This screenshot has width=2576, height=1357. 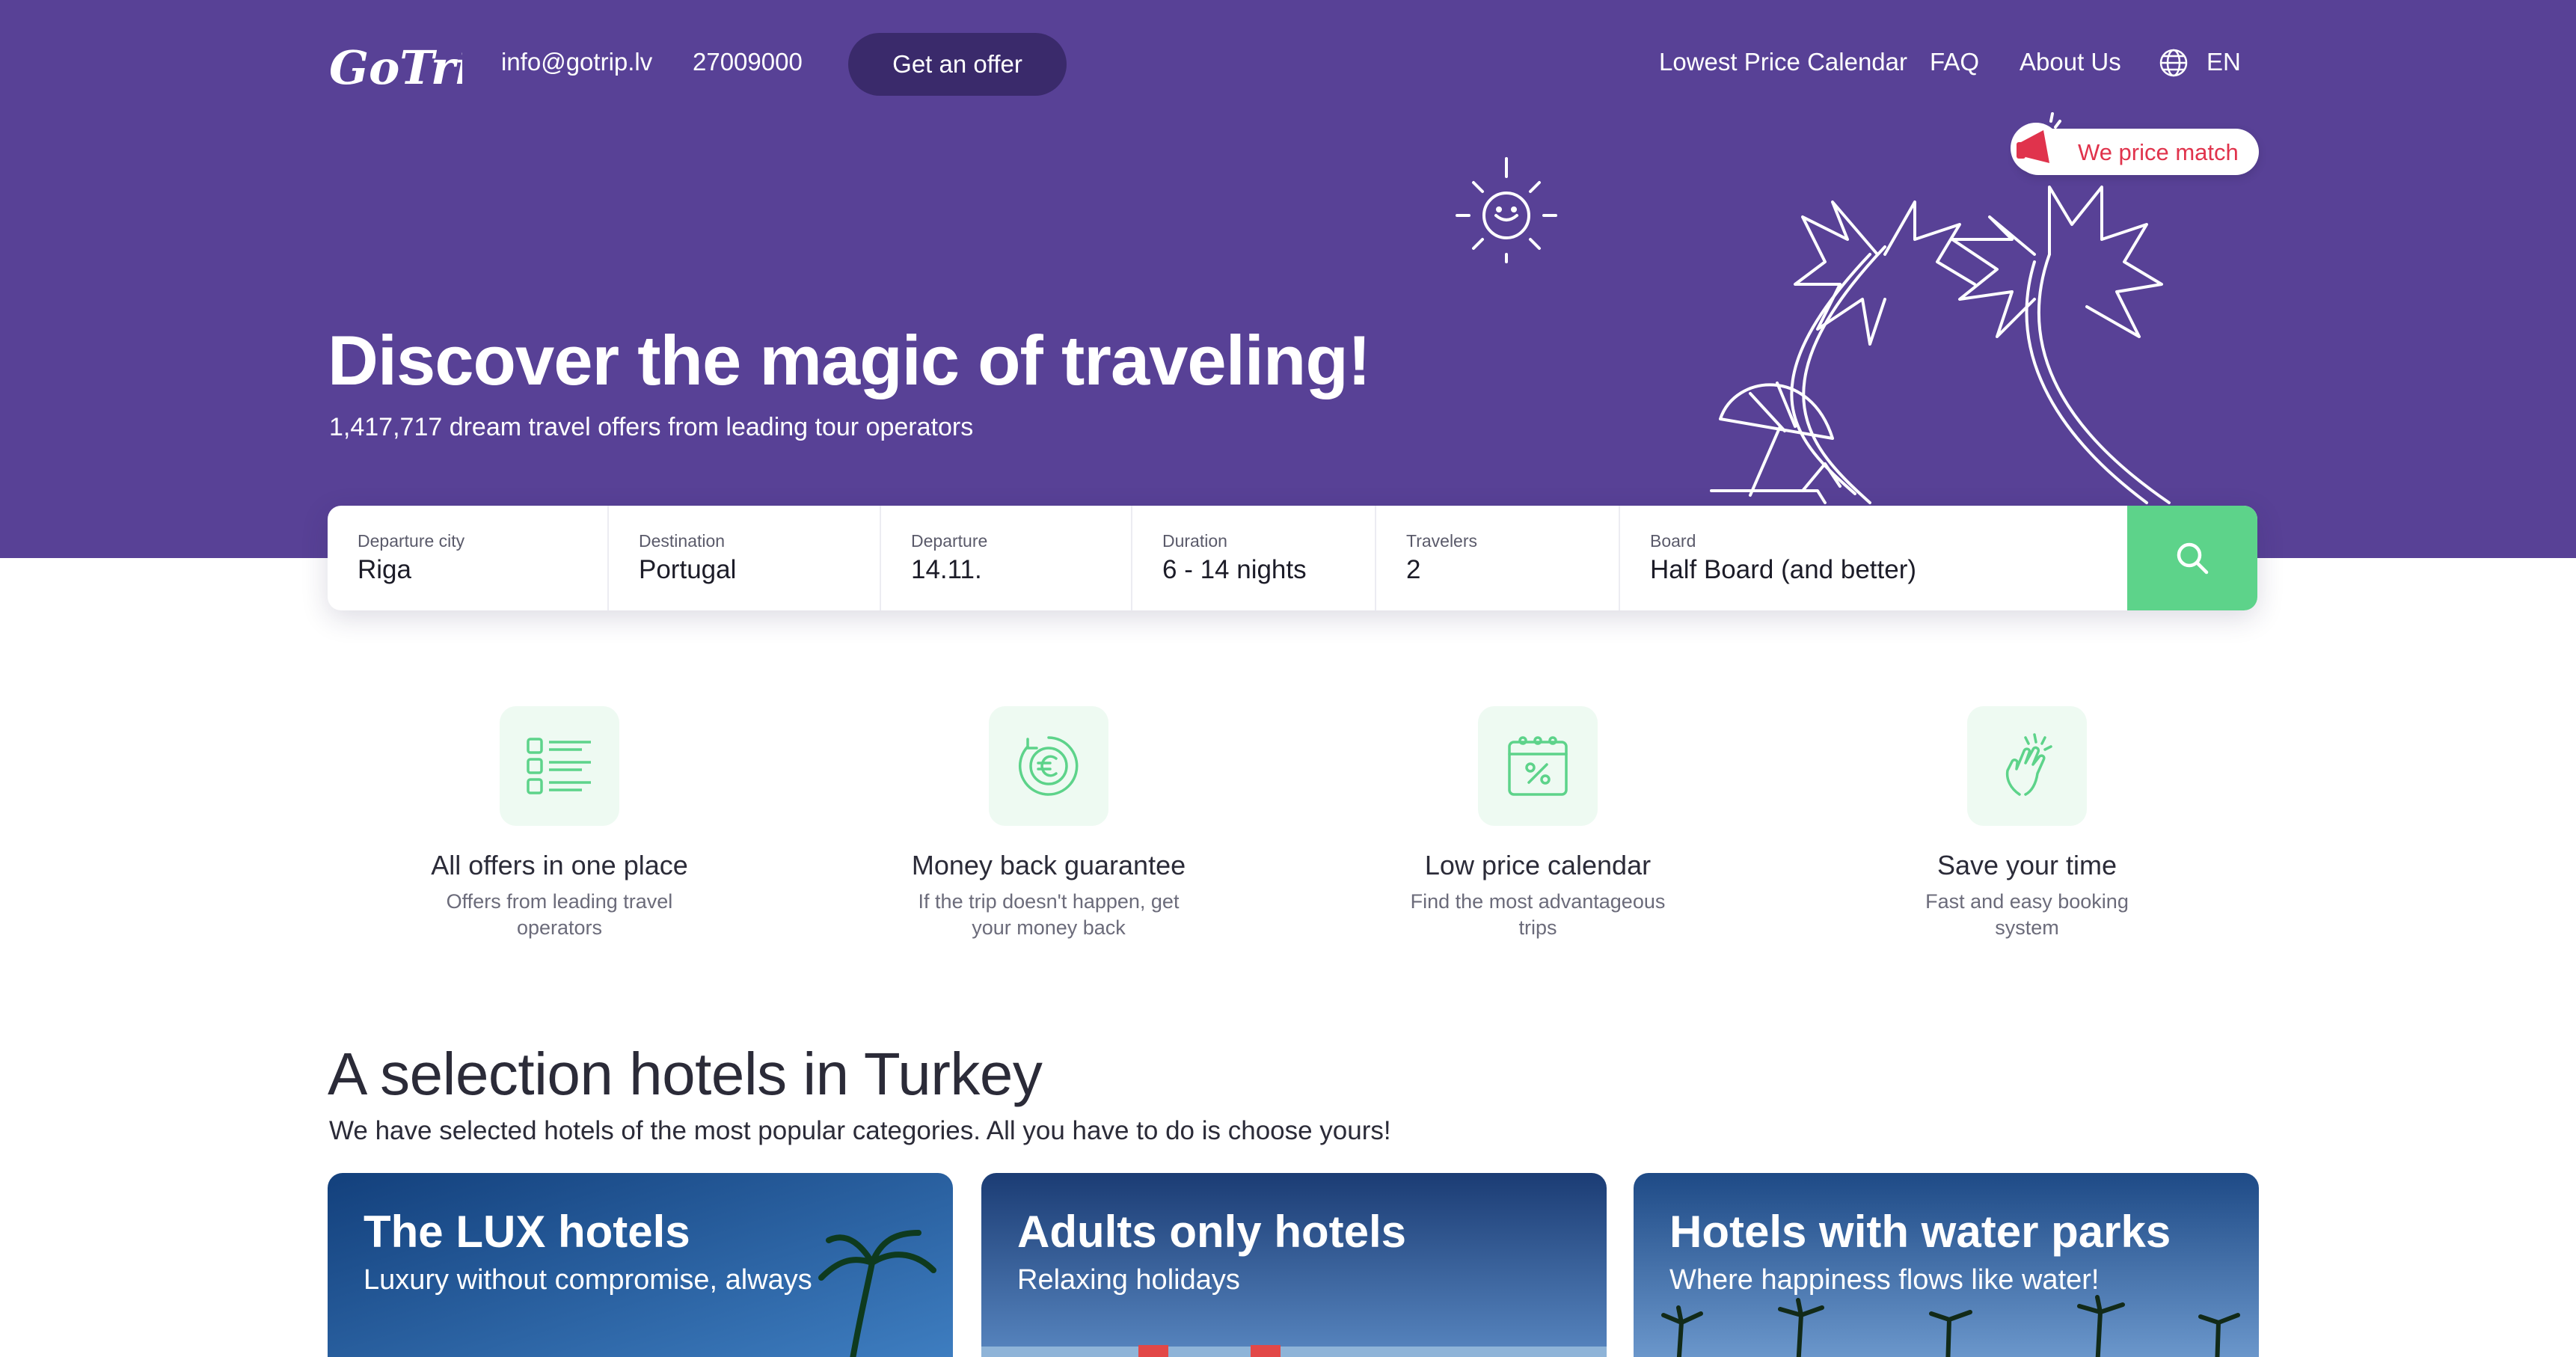 I want to click on price-match-label: We price match, so click(x=2158, y=152).